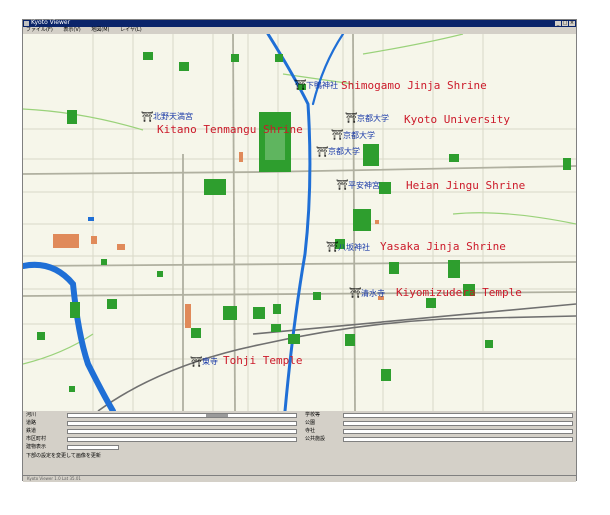 The width and height of the screenshot is (610, 515). Describe the element at coordinates (414, 85) in the screenshot. I see `landmark-label-en: Shimogamo Jinja Shrine` at that location.